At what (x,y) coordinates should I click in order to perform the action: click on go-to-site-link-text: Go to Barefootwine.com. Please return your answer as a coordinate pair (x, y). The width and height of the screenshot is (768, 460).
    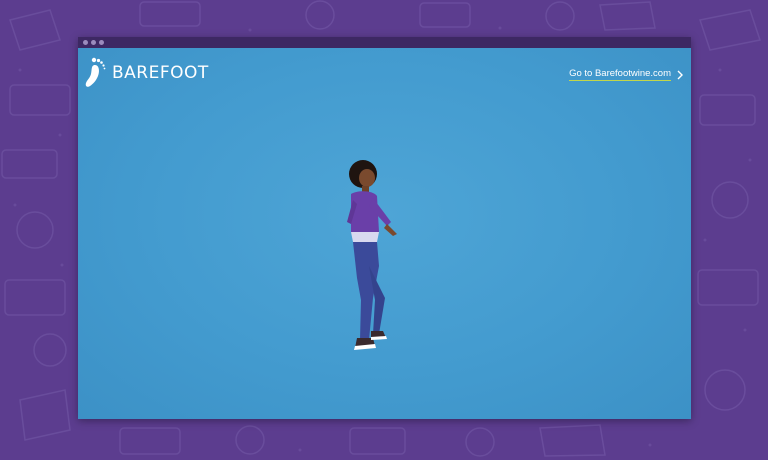
    Looking at the image, I should click on (620, 74).